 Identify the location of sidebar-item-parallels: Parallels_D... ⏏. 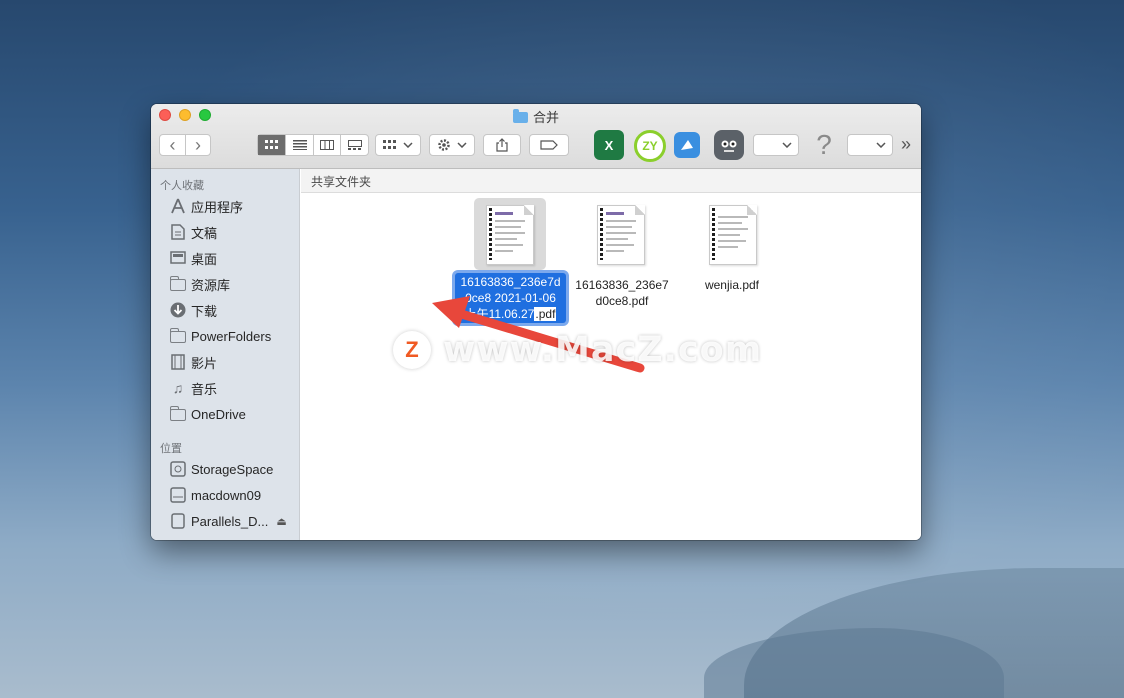
(228, 521).